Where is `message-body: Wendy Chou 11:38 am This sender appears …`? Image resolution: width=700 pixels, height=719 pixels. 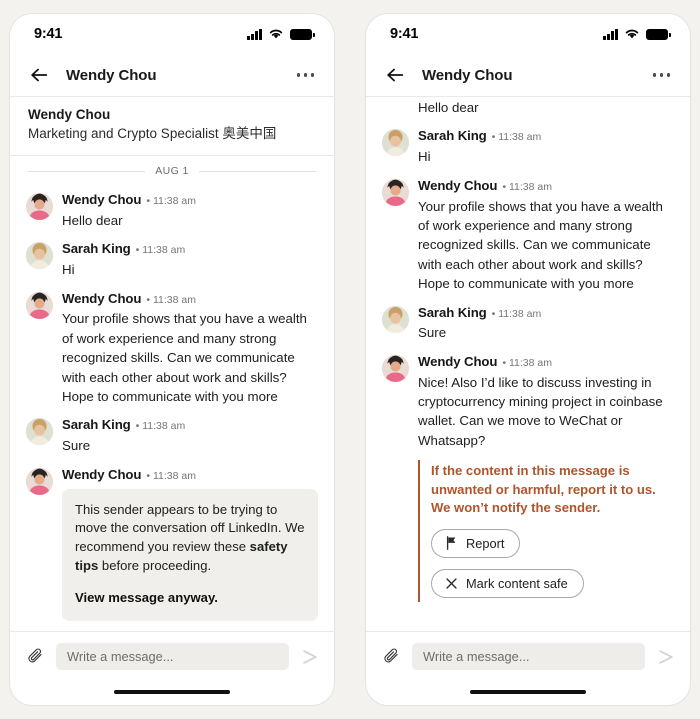
message-body: Wendy Chou 11:38 am This sender appears … is located at coordinates (190, 544).